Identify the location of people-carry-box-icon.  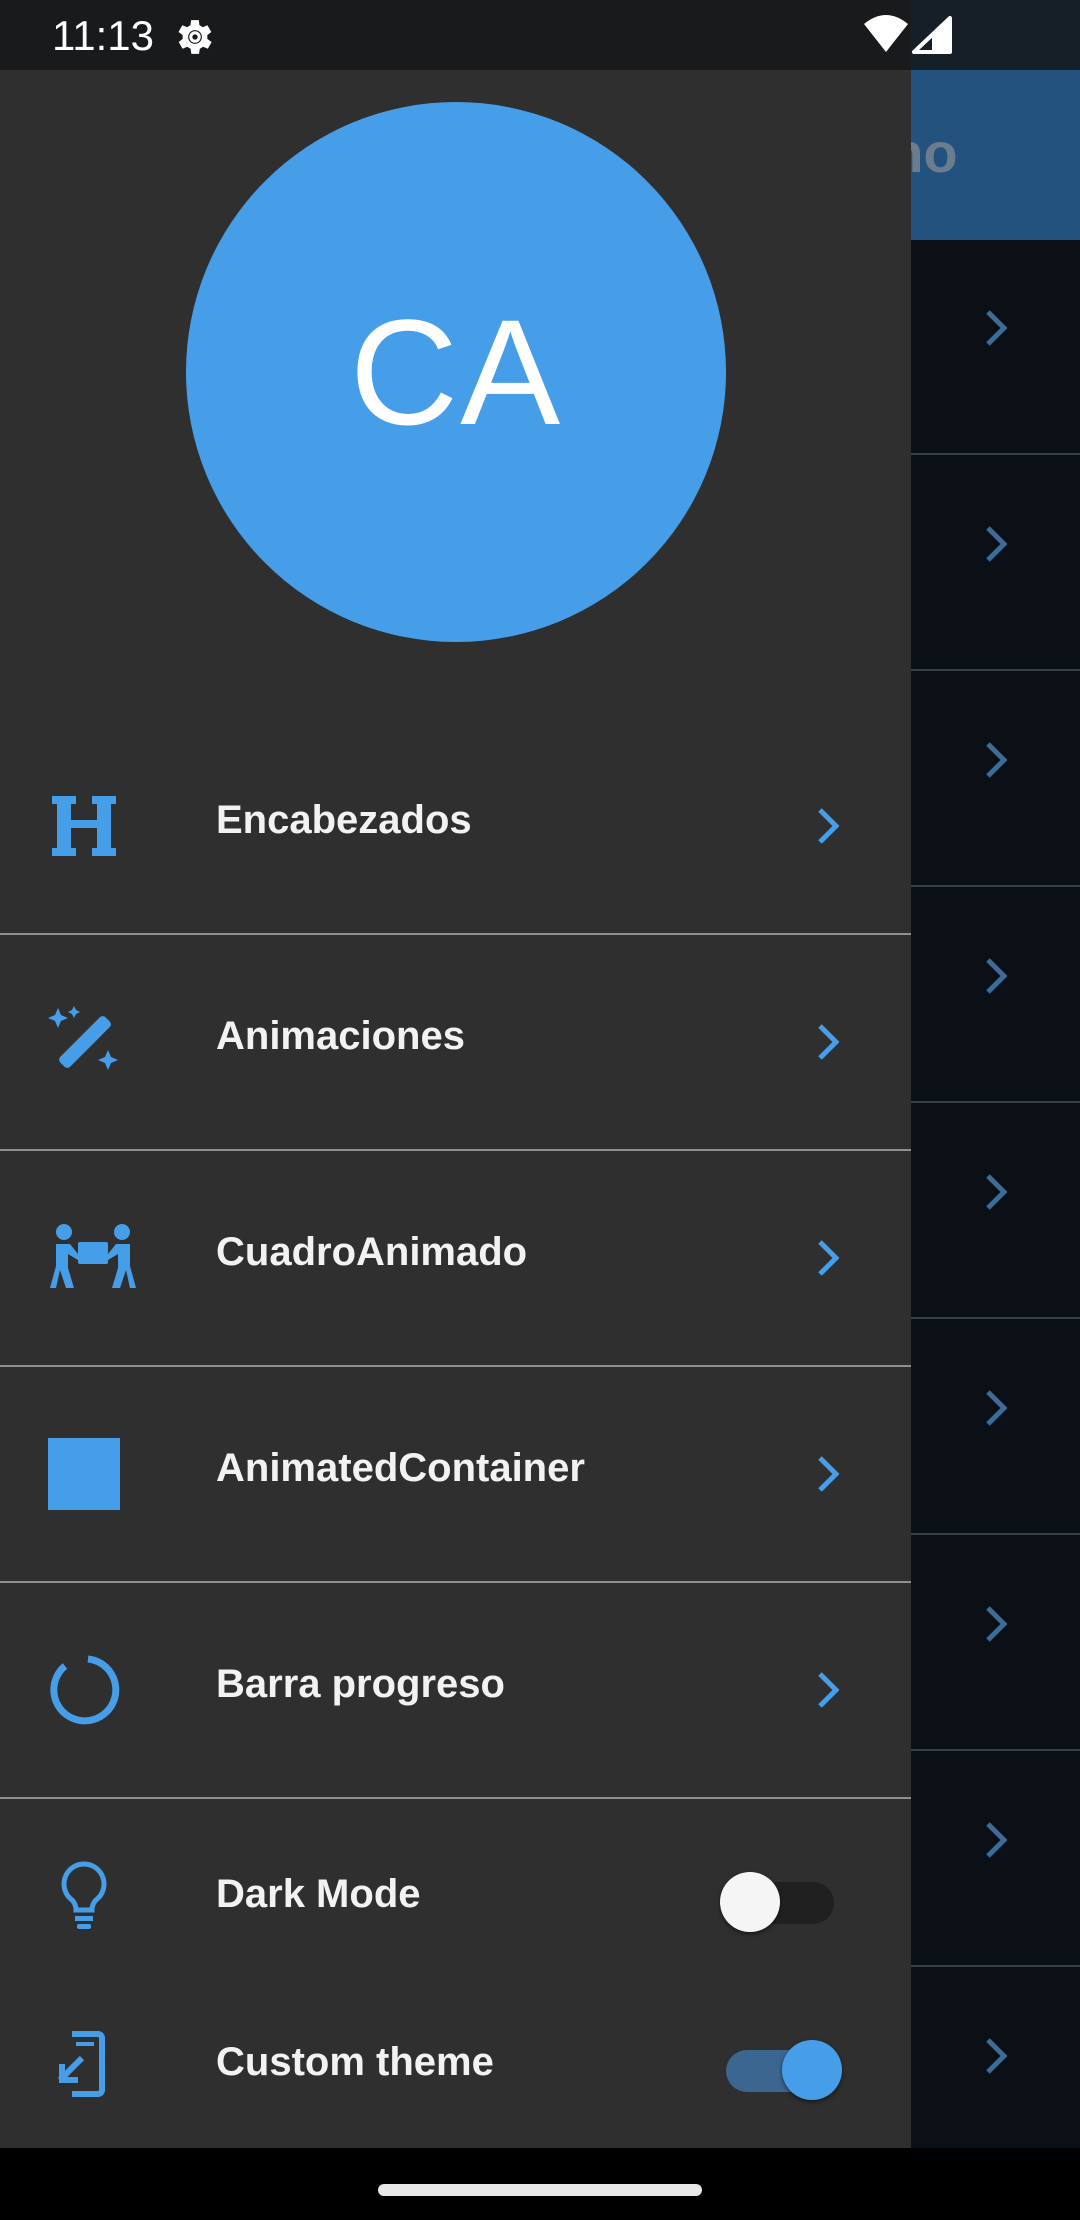
(93, 1256).